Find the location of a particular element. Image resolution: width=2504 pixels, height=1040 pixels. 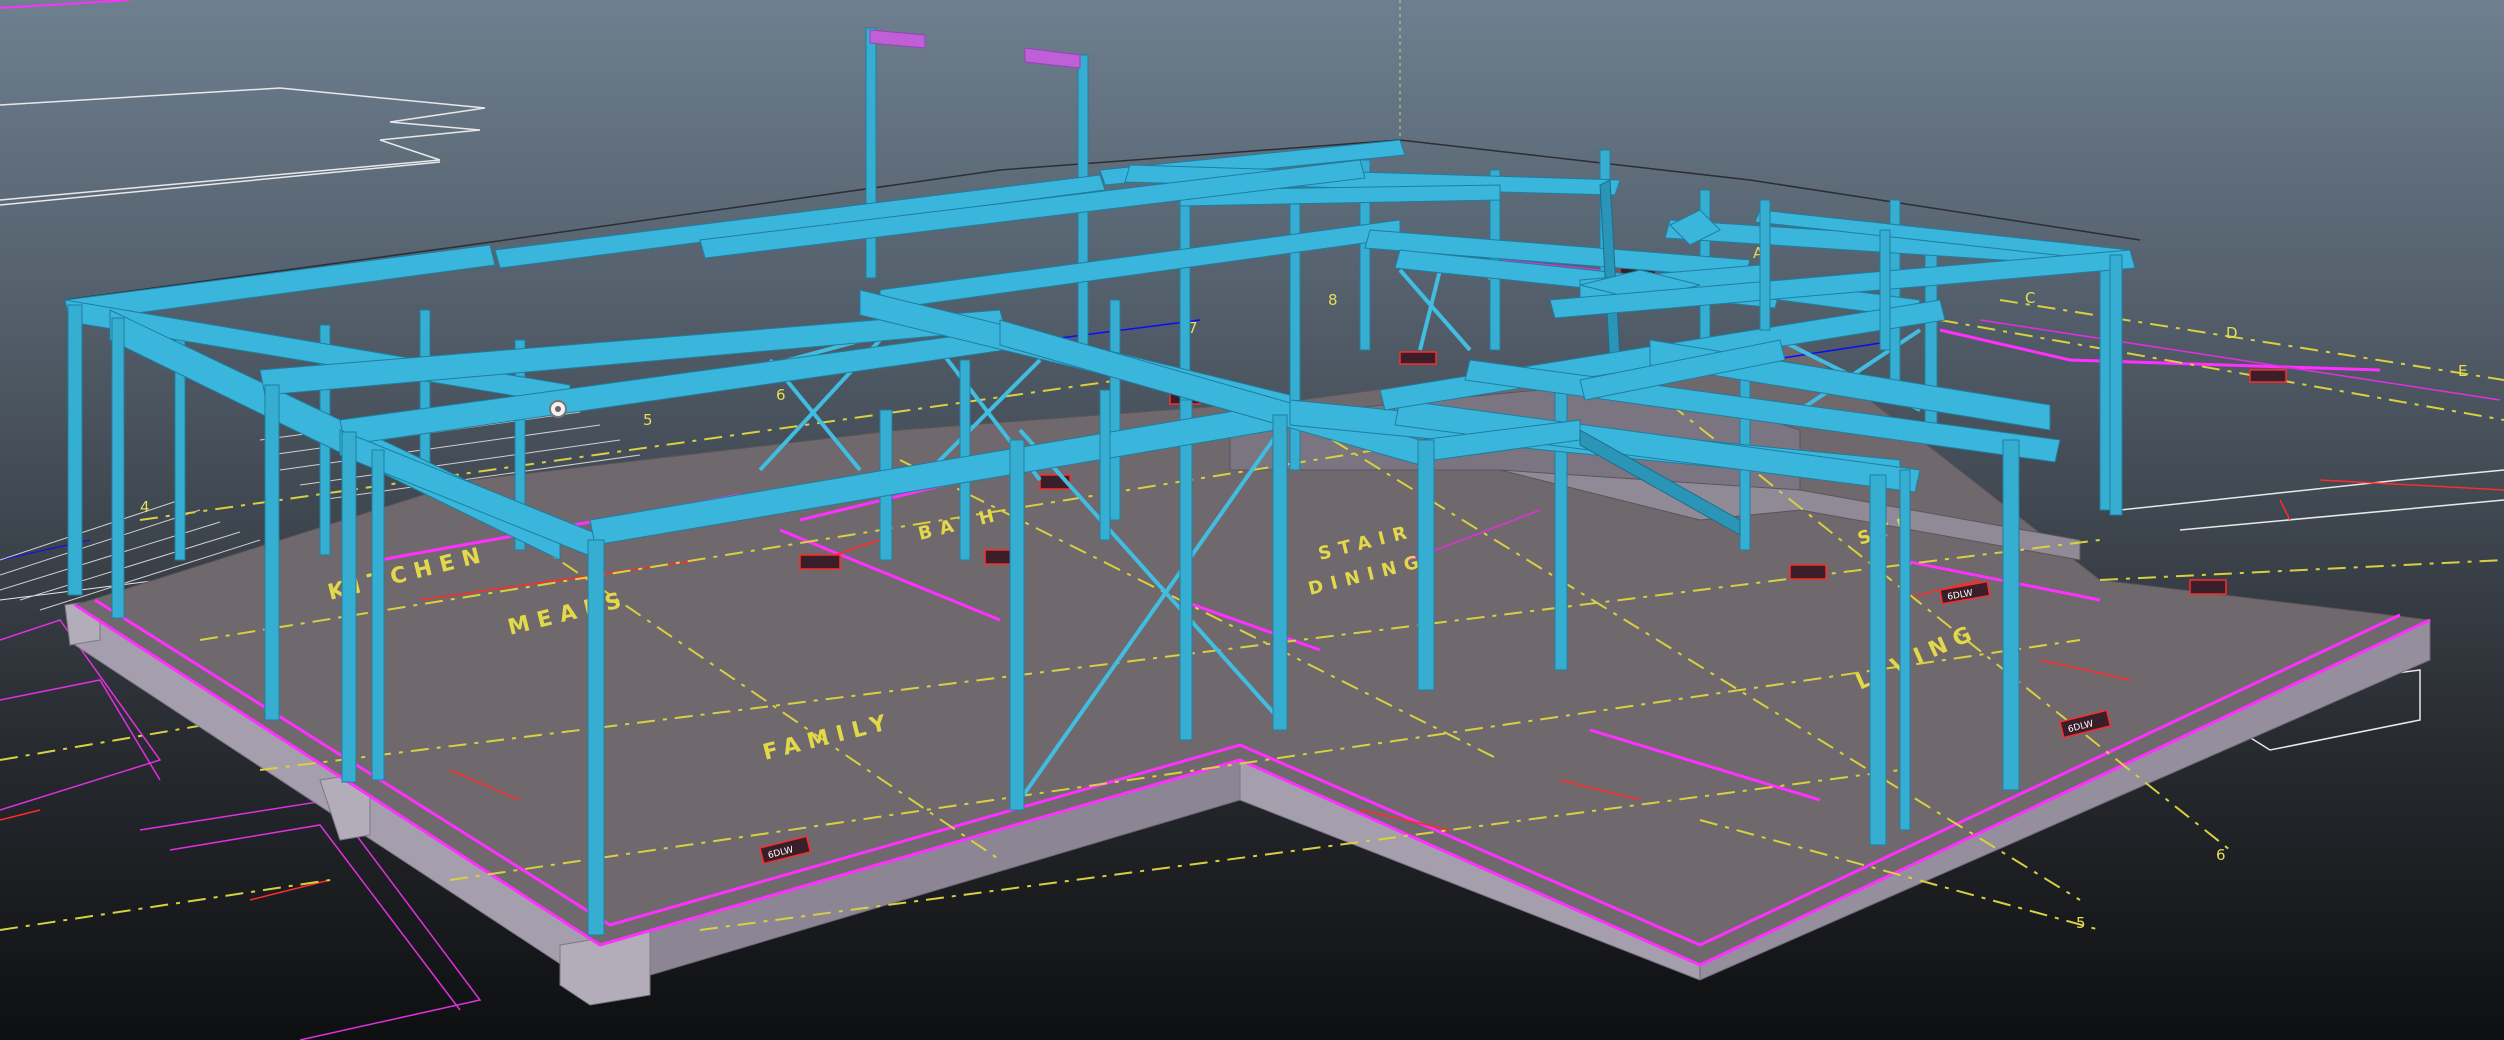

grid-label-C: C is located at coordinates (2030, 298).